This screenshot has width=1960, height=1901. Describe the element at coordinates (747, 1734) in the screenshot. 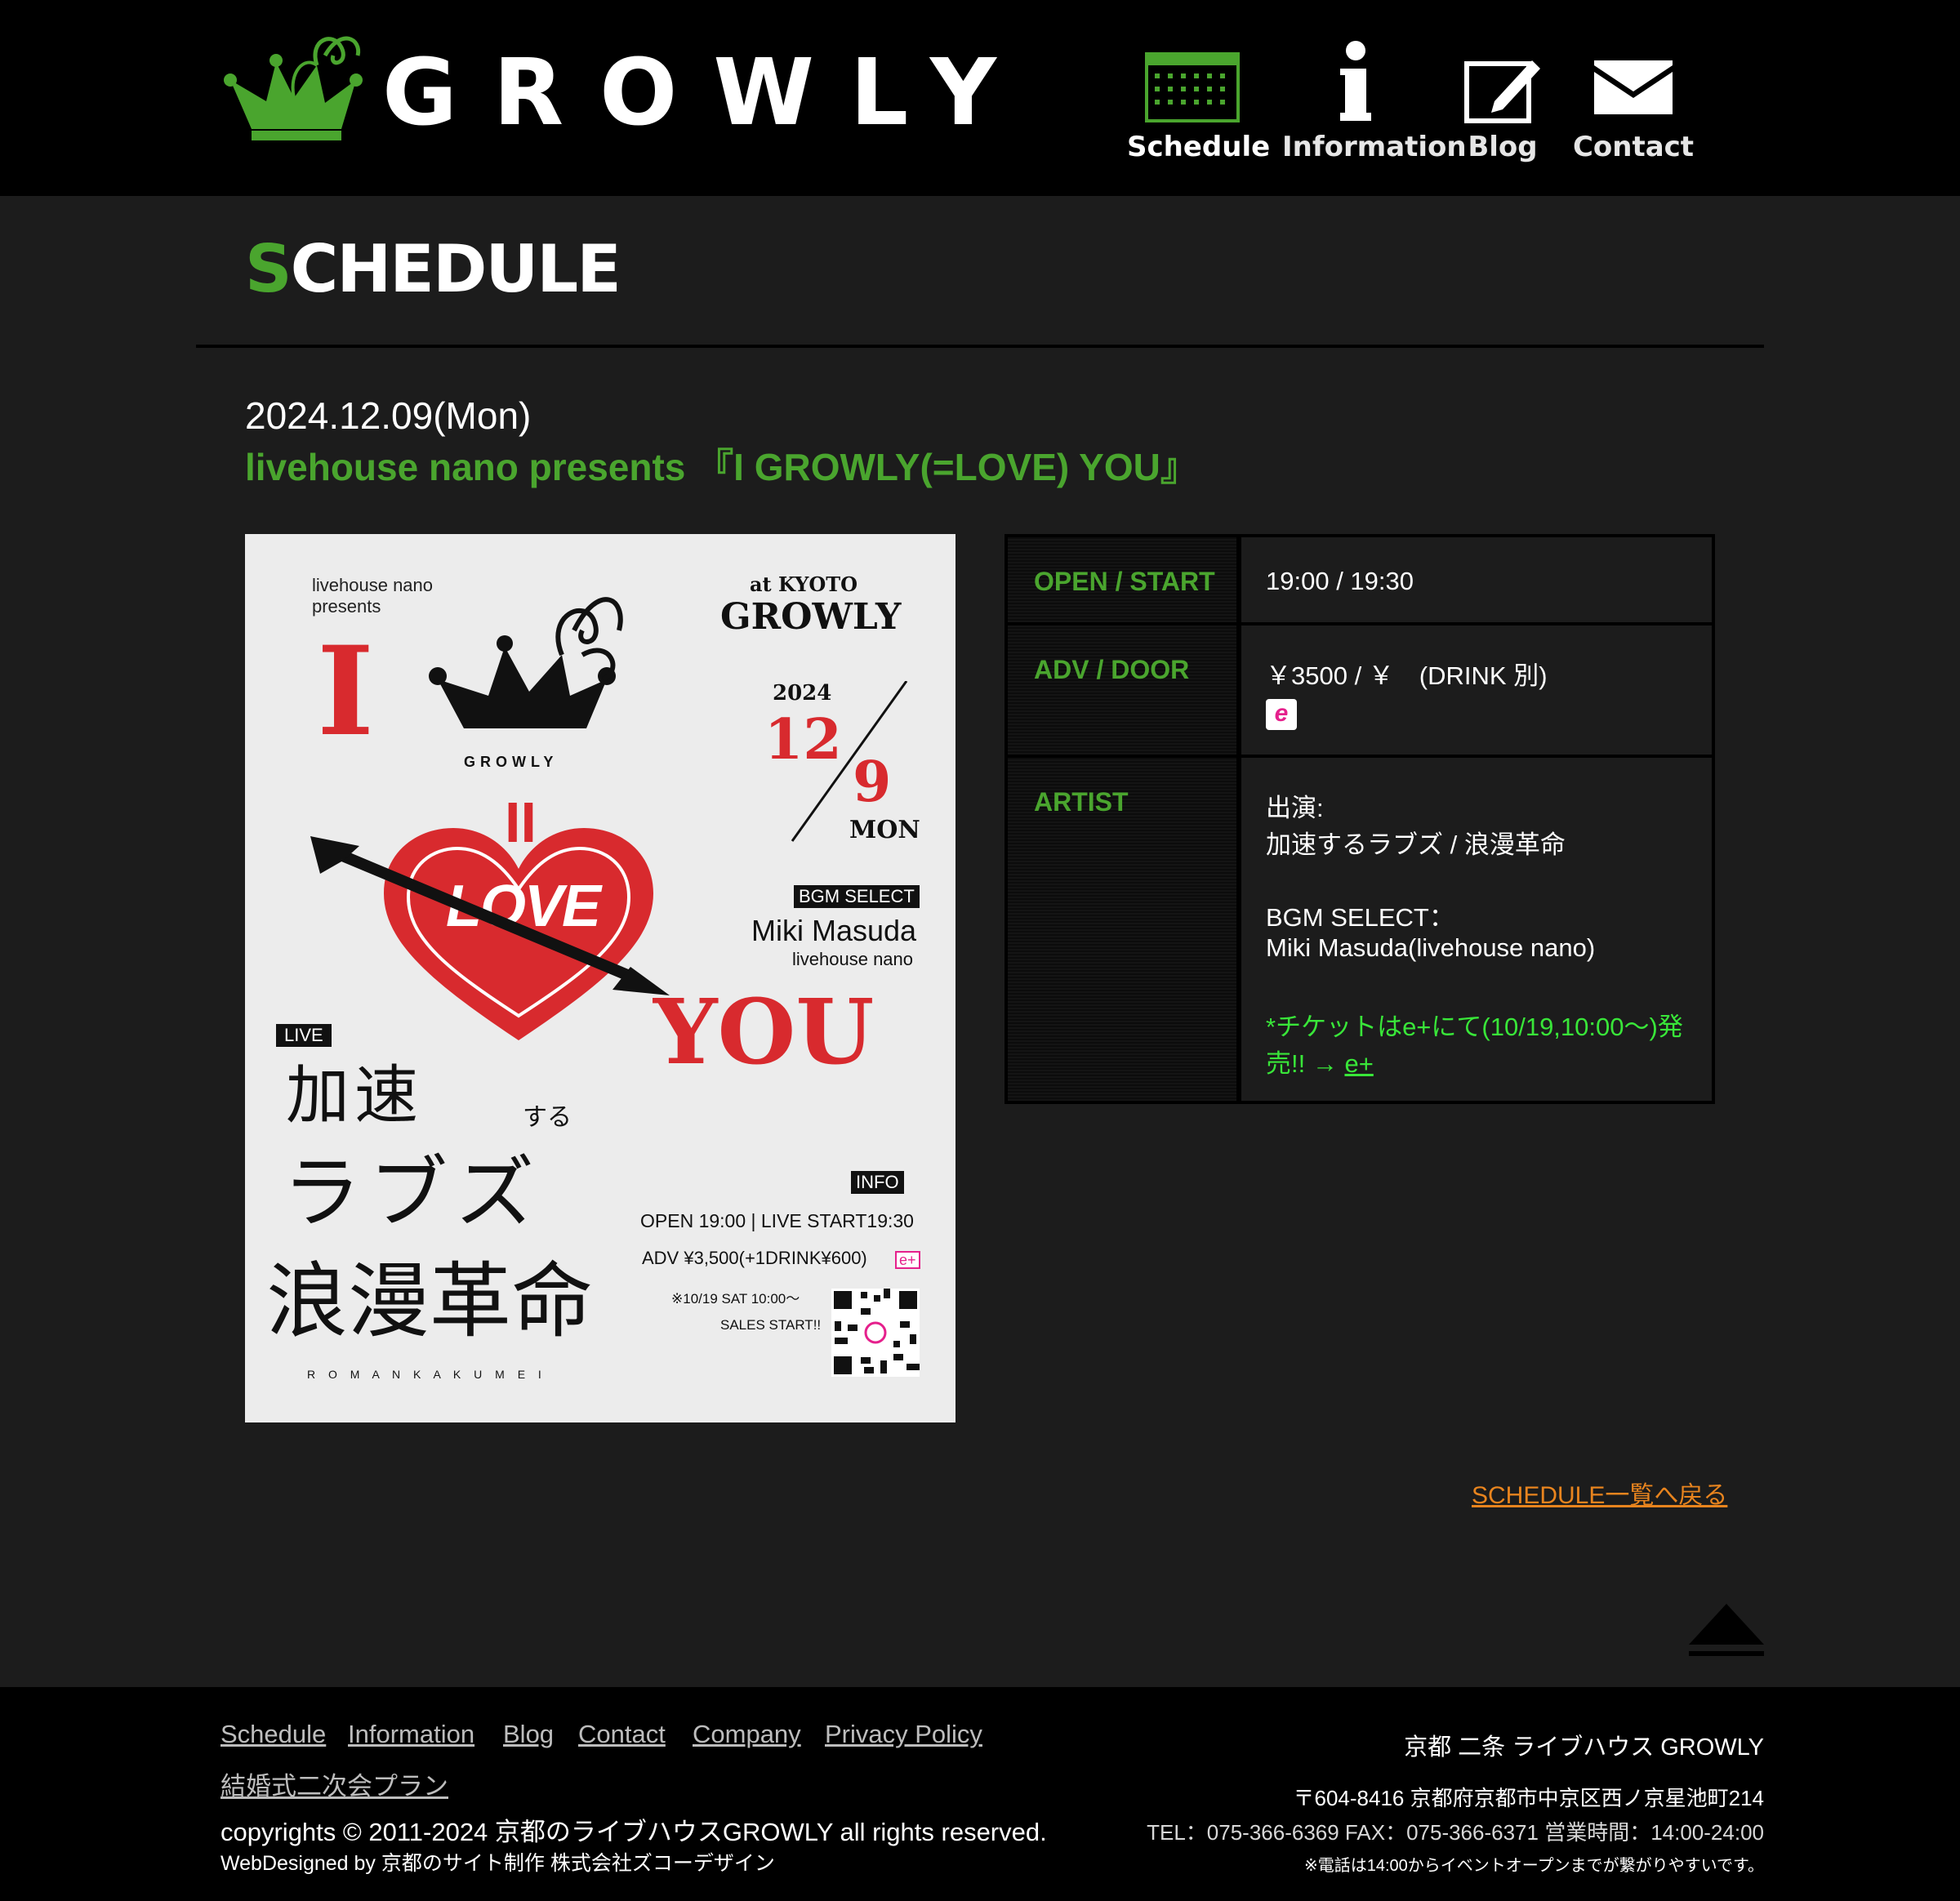

I see `footer-link-company: Company` at that location.